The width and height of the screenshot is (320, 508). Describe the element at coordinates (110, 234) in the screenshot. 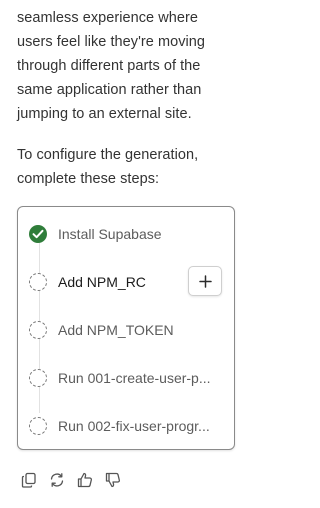

I see `step-label: Install Supabase` at that location.